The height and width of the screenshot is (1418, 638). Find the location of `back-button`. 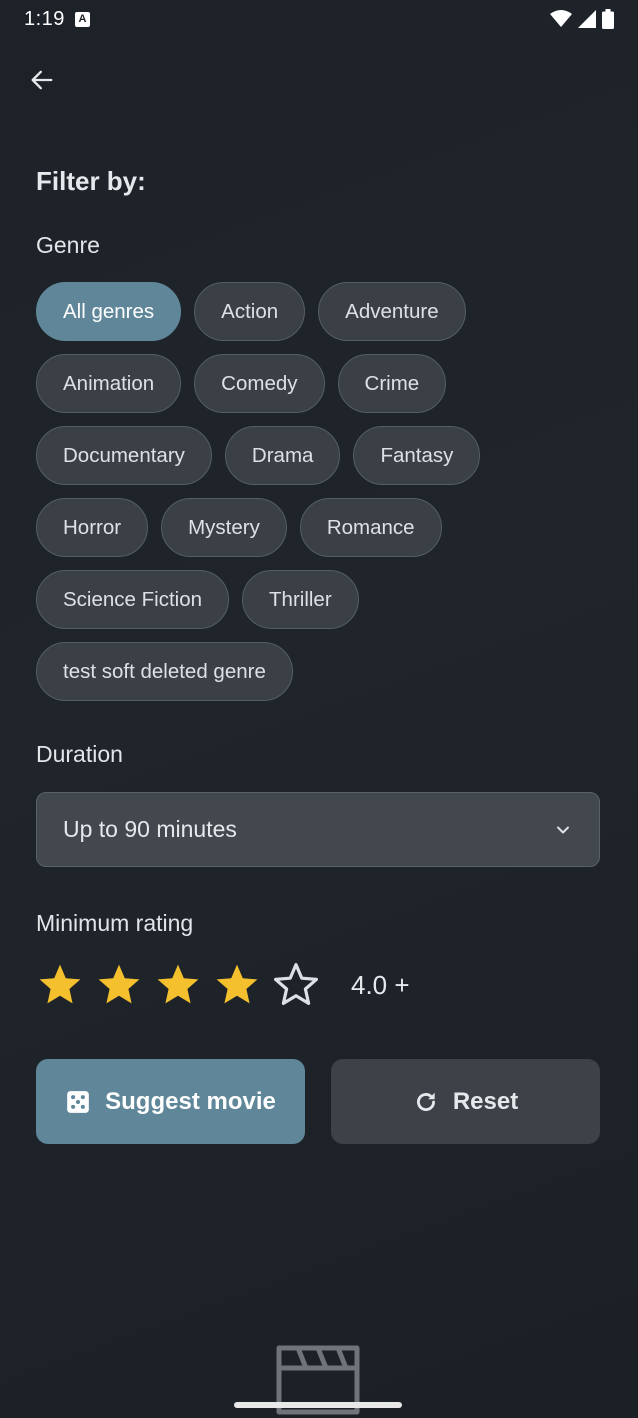

back-button is located at coordinates (42, 80).